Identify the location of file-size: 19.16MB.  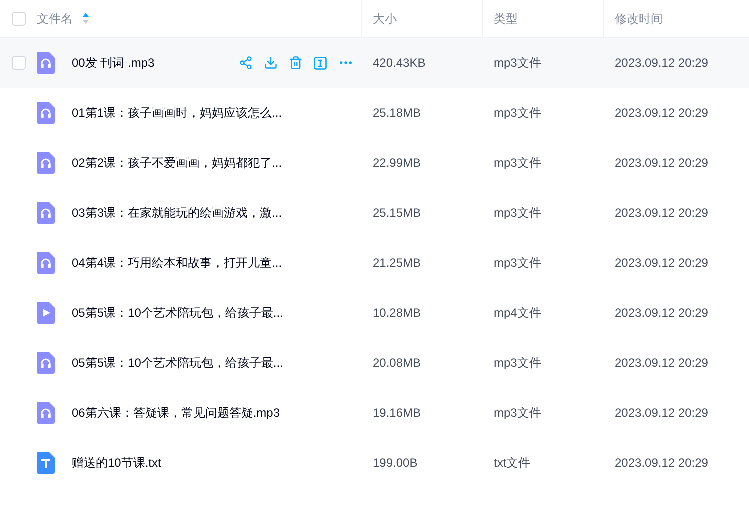
(397, 413).